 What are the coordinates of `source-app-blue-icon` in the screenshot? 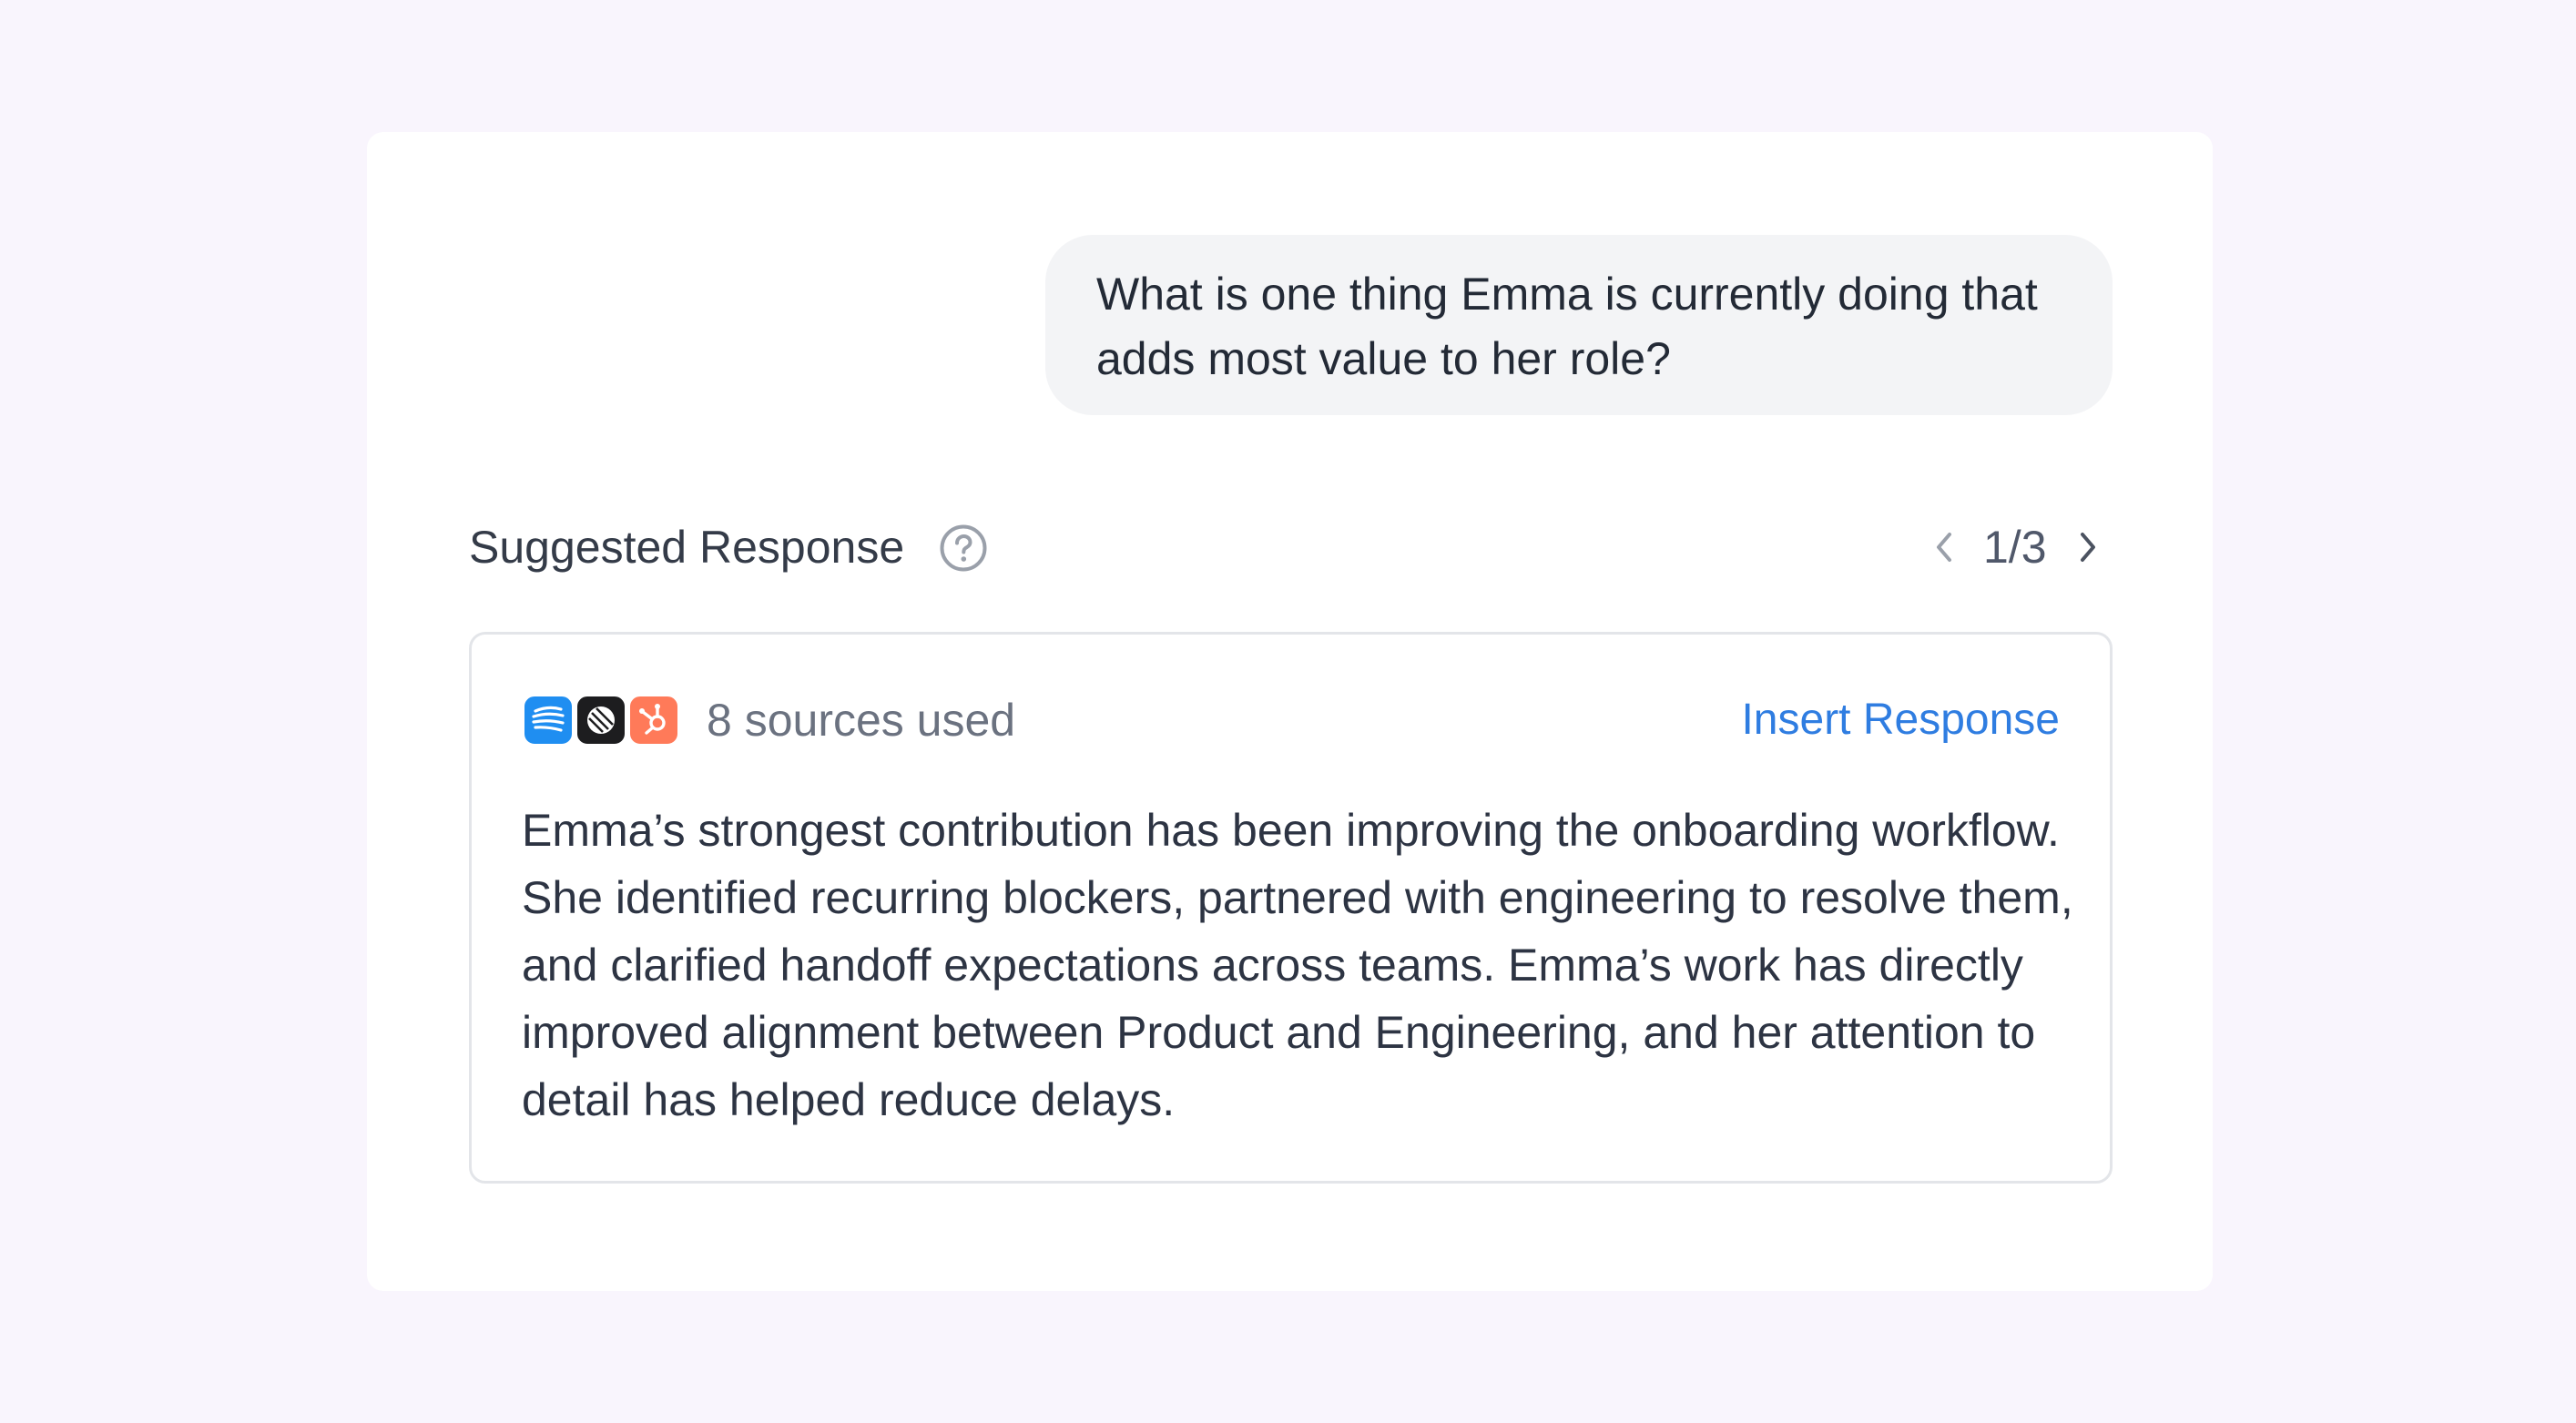 It's located at (548, 720).